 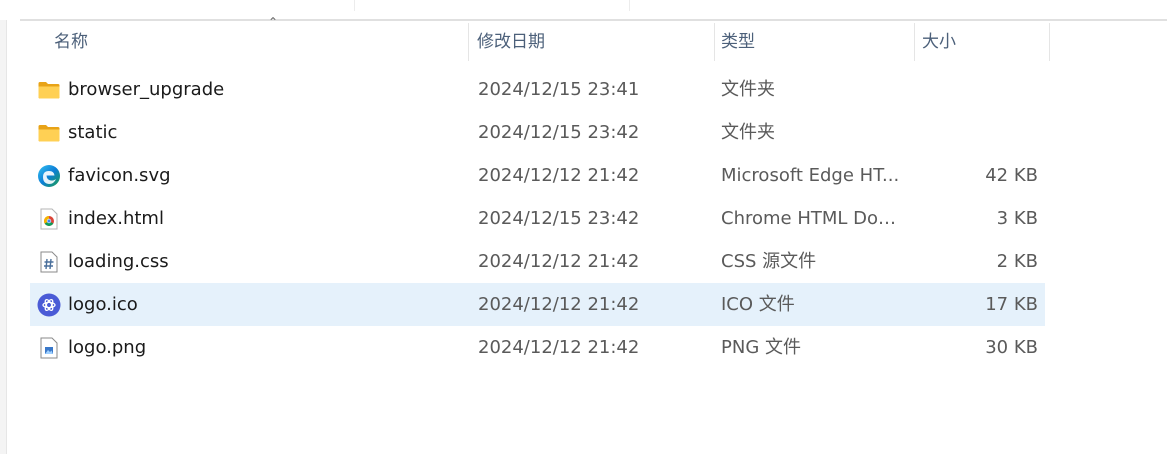 I want to click on file-size: 17 KB, so click(x=1011, y=304).